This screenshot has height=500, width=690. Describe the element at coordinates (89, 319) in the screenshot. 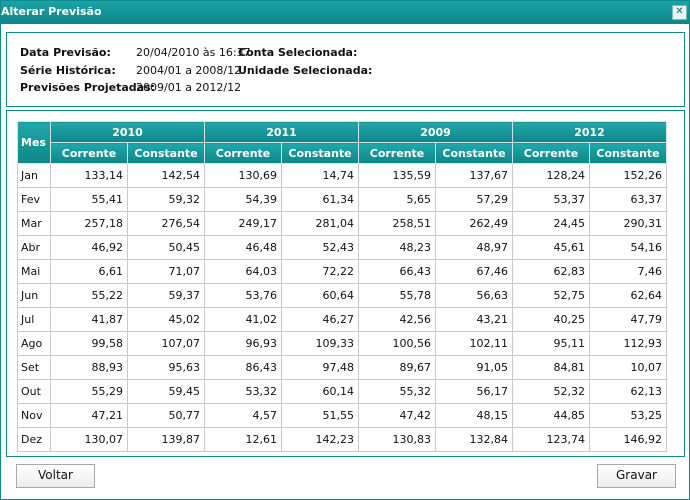

I see `value-cell: 41,87` at that location.